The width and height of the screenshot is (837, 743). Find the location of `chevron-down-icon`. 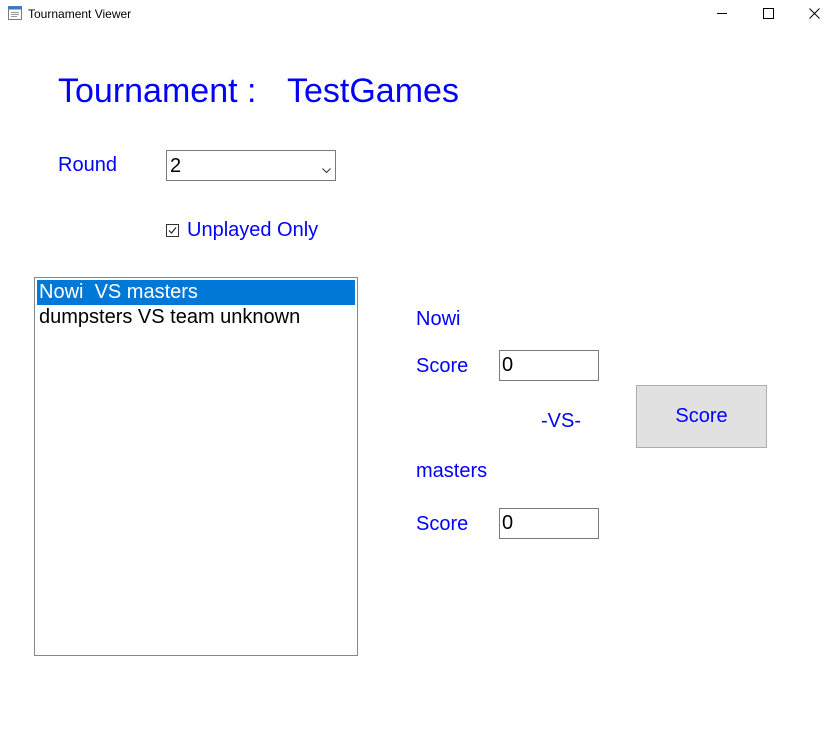

chevron-down-icon is located at coordinates (326, 170).